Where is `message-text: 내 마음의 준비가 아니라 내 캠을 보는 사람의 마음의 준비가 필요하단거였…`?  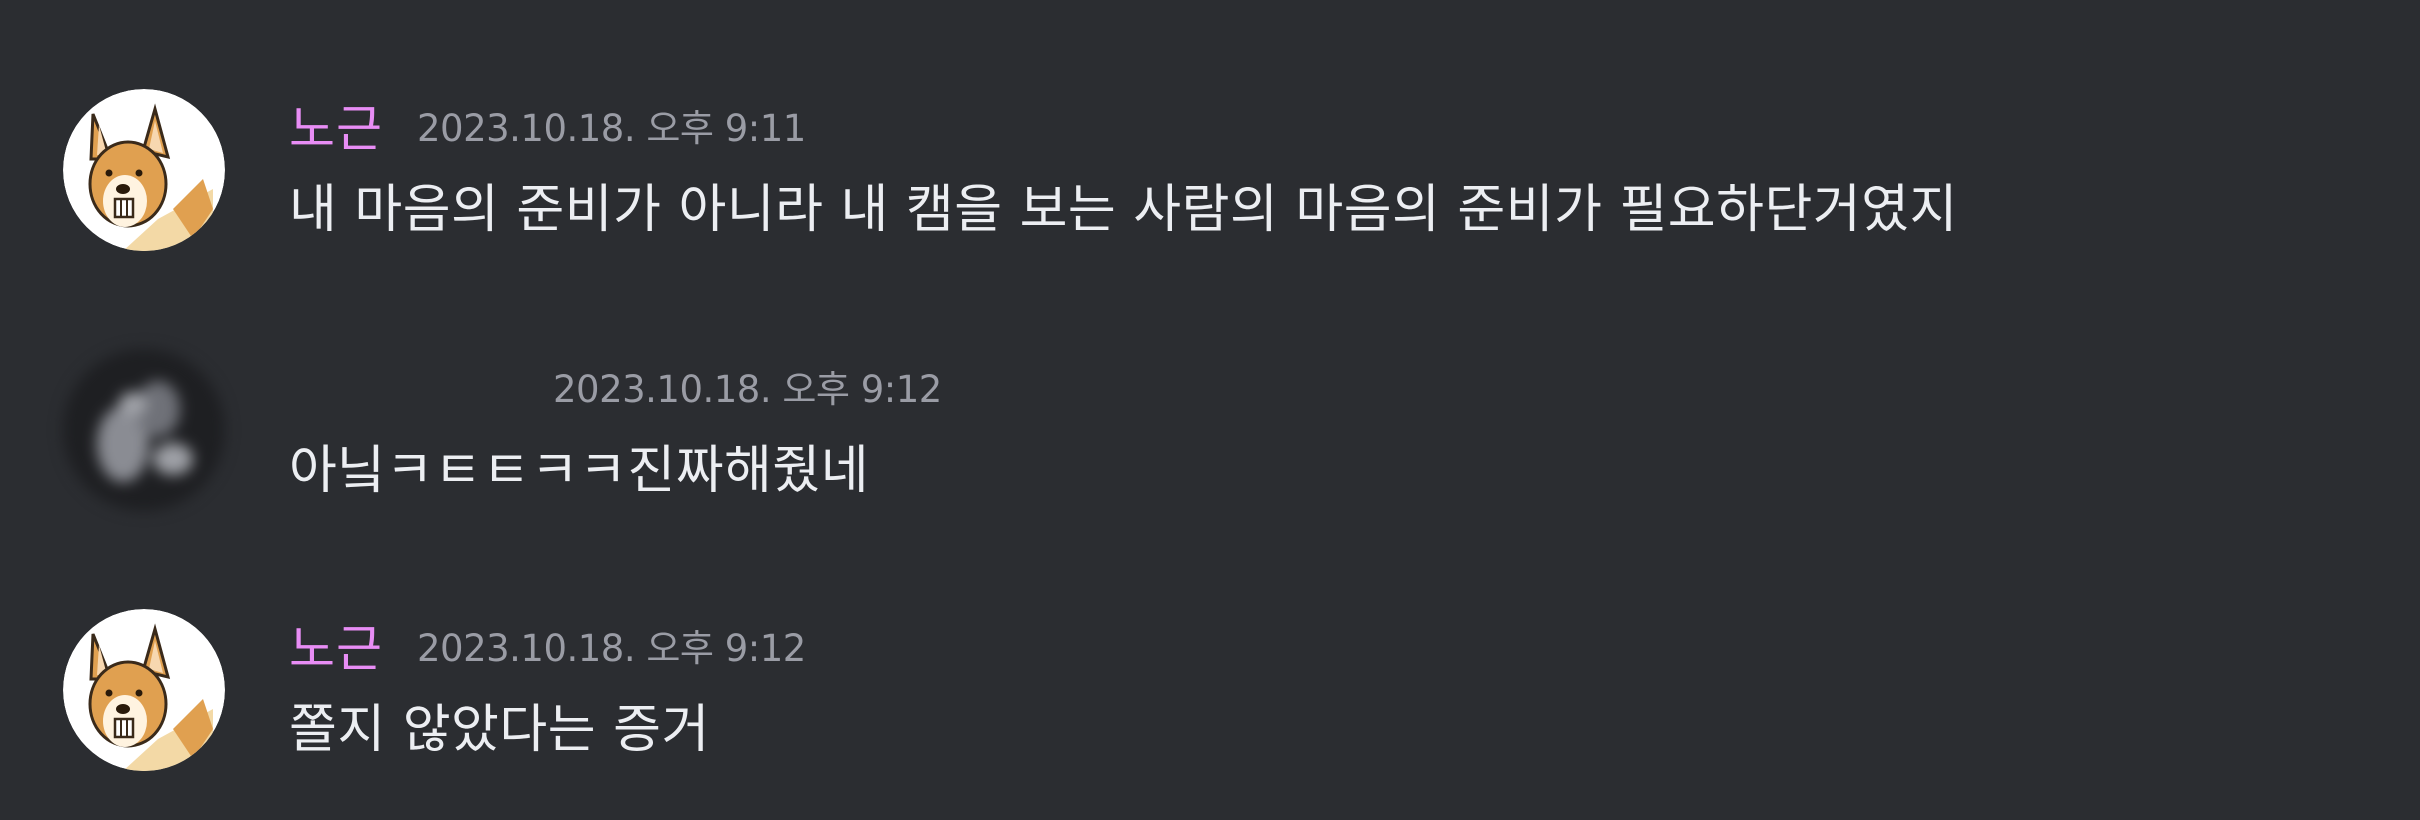 message-text: 내 마음의 준비가 아니라 내 캠을 보는 사람의 마음의 준비가 필요하단거였… is located at coordinates (1123, 210).